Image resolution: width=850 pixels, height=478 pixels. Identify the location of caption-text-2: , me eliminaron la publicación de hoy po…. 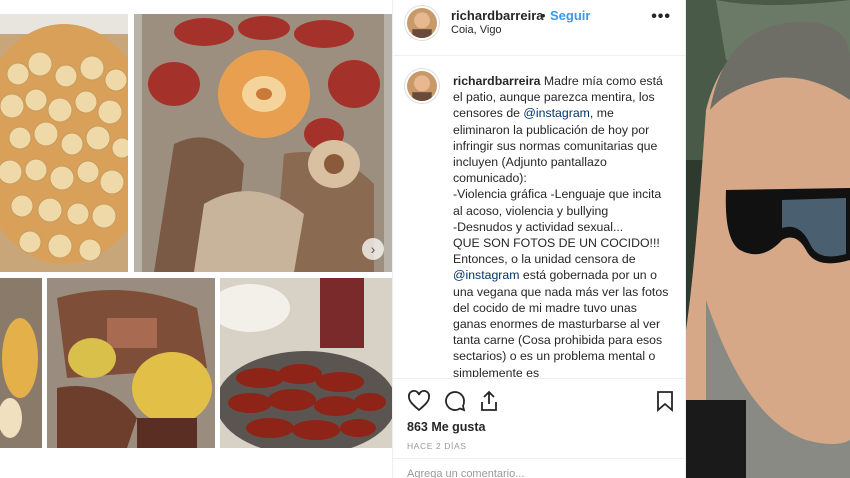
(557, 186).